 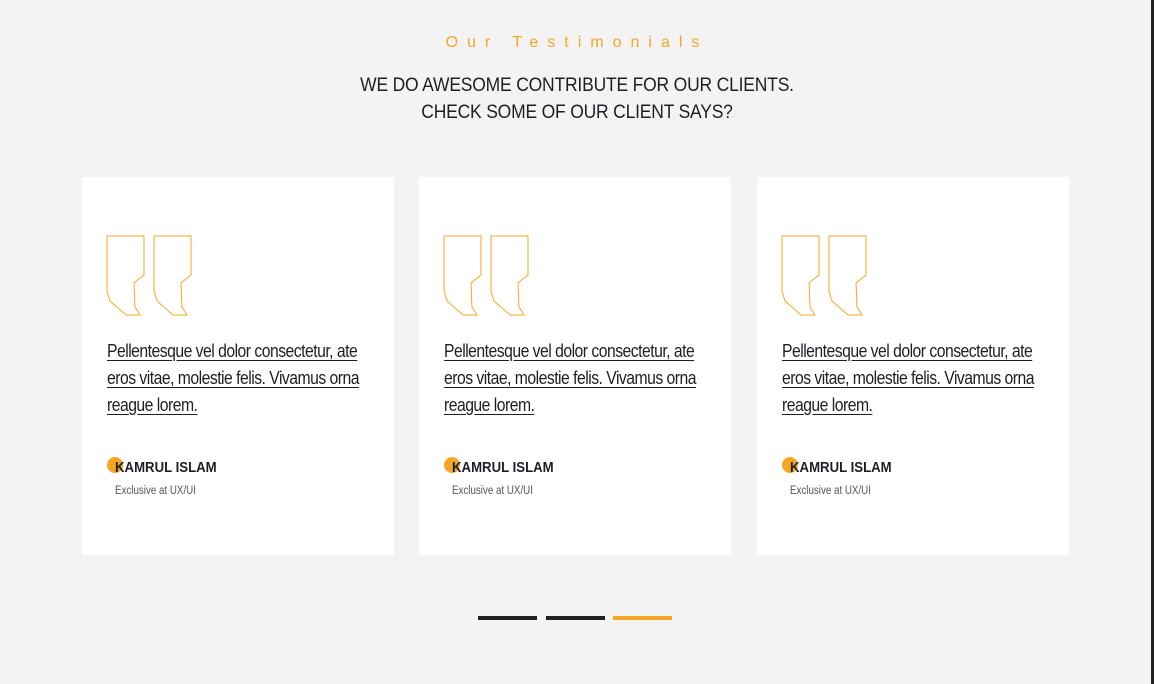 I want to click on section-eyebrow: Our Testimonials, so click(x=577, y=42).